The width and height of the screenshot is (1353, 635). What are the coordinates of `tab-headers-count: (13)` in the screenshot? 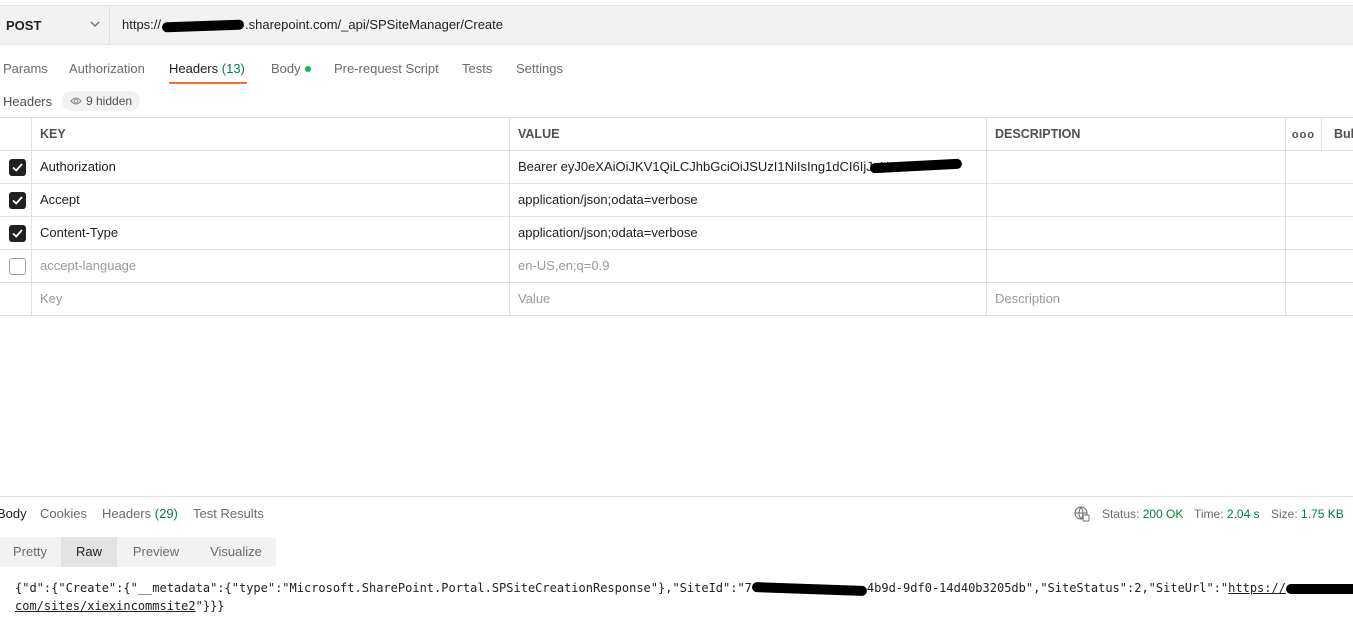 It's located at (233, 68).